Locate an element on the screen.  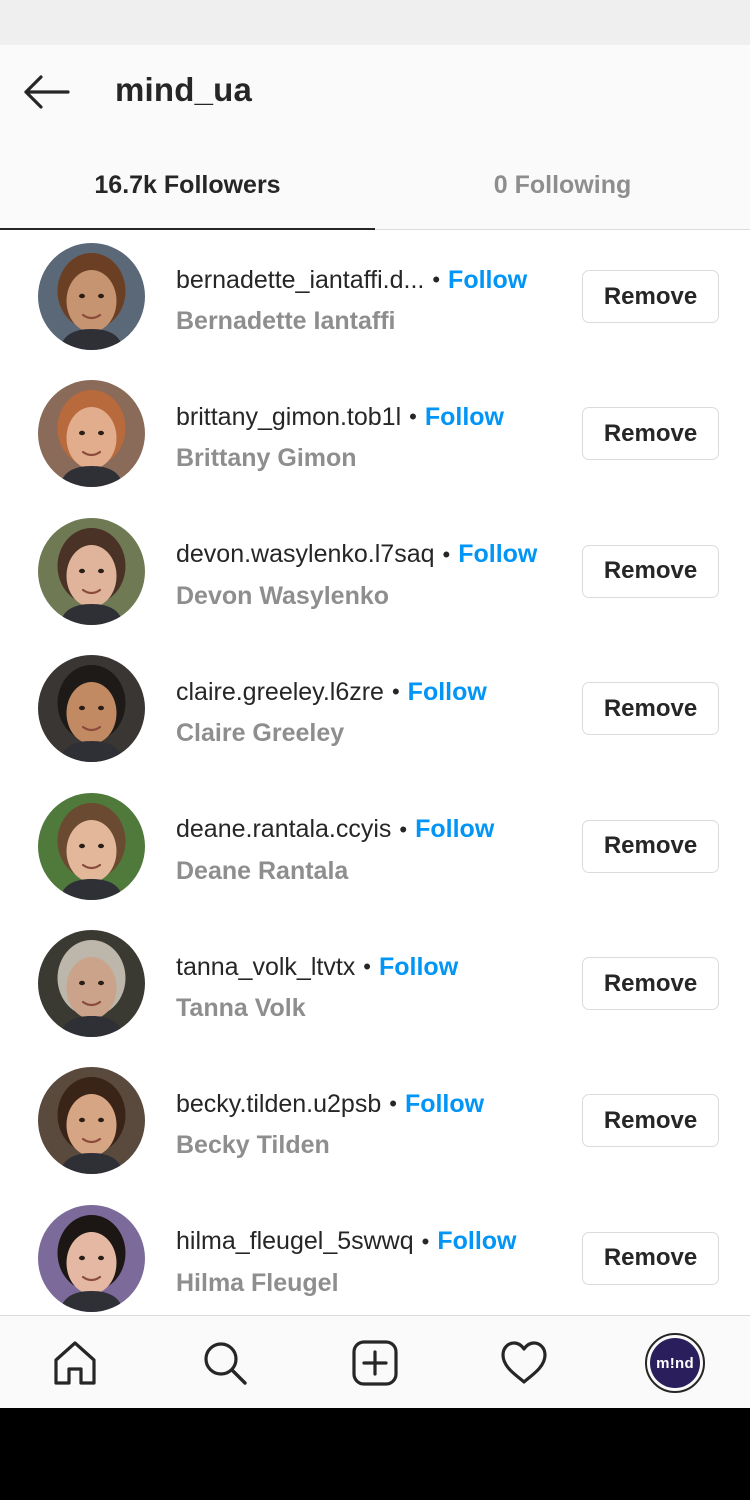
nav-new-post is located at coordinates (375, 1363).